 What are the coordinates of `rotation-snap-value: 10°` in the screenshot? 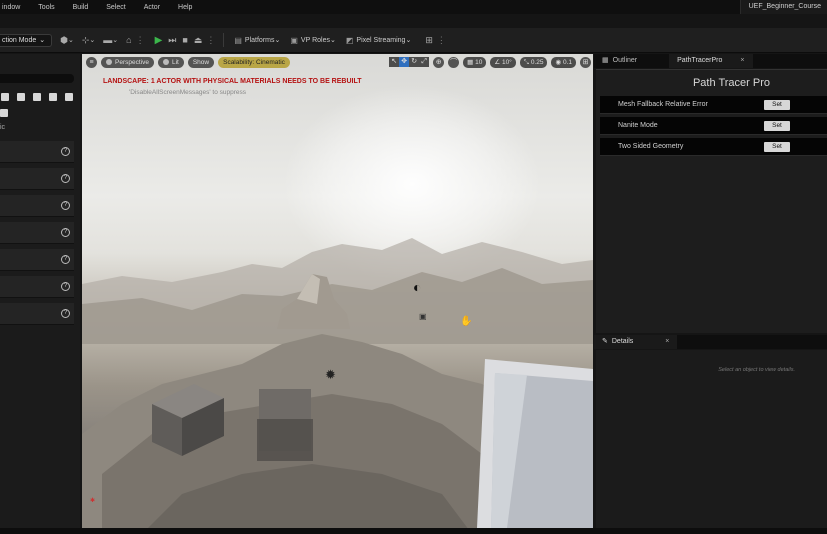 It's located at (506, 62).